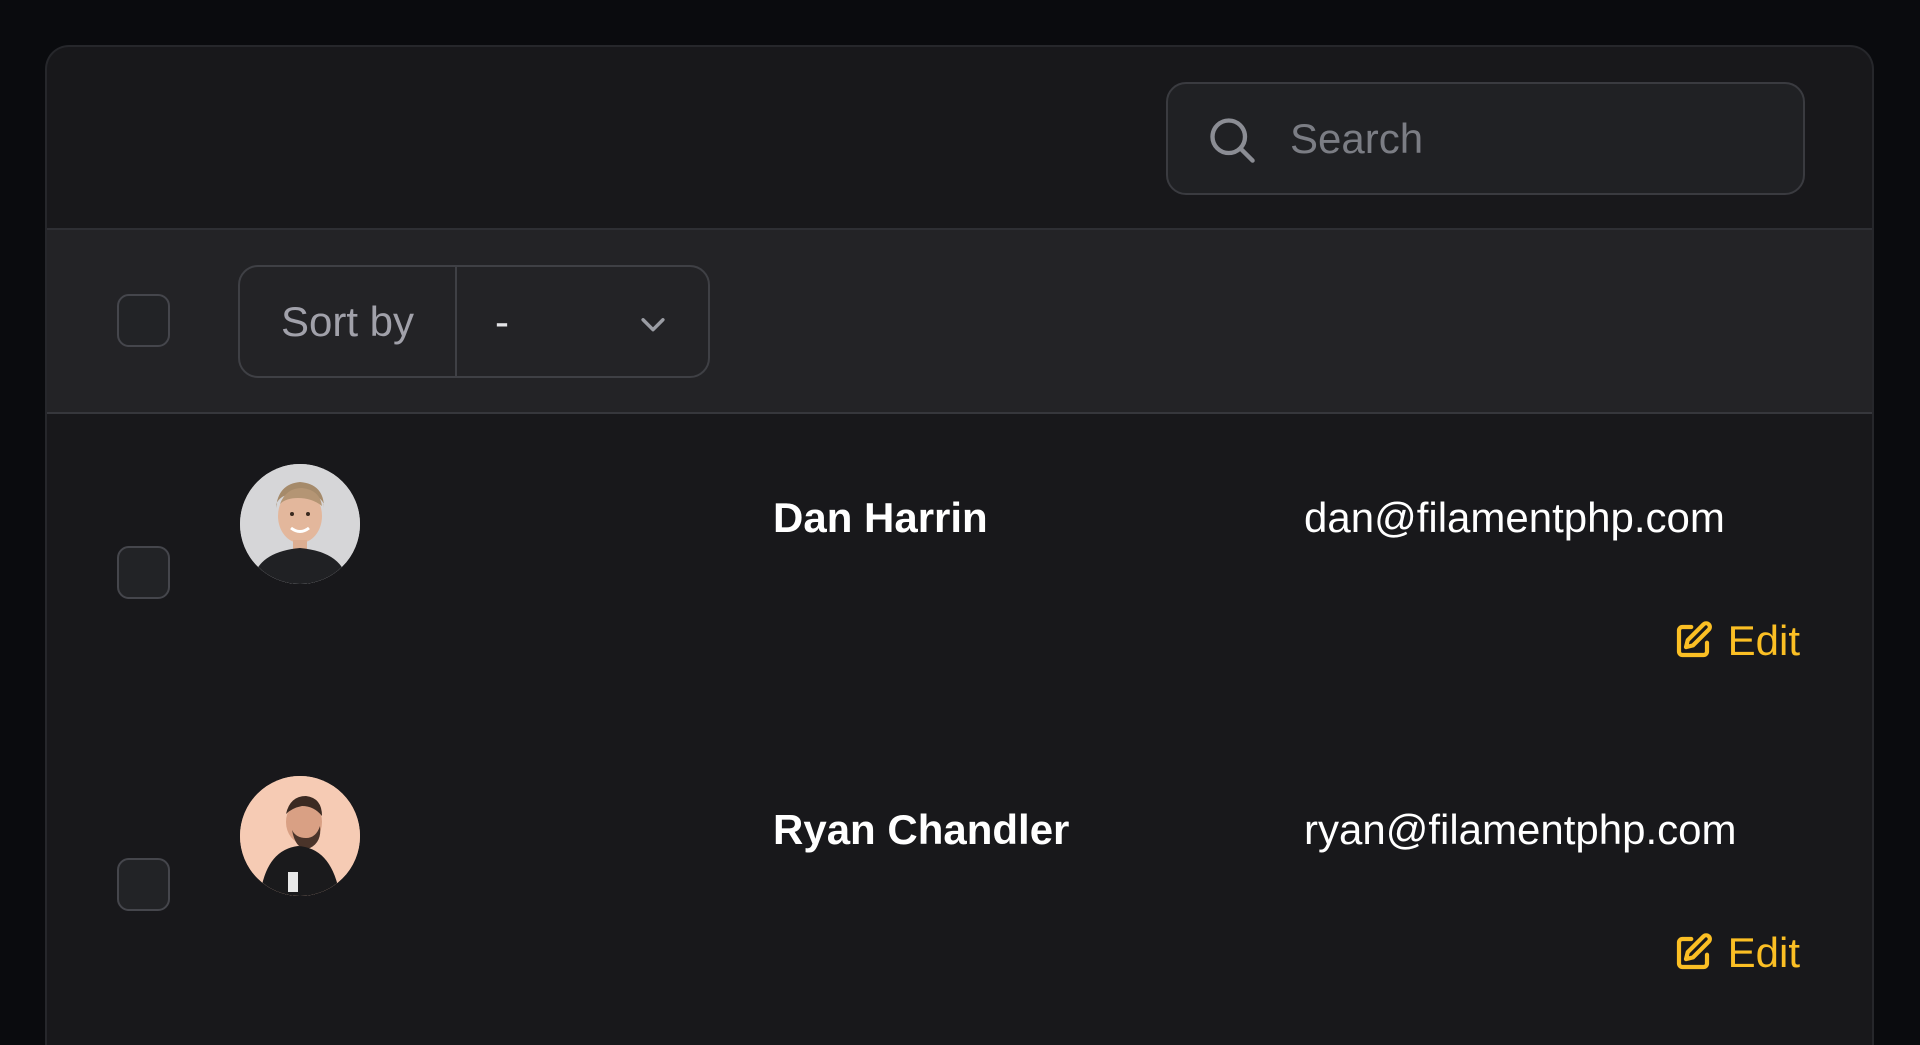 This screenshot has height=1045, width=1920. I want to click on chevron-down-icon, so click(653, 325).